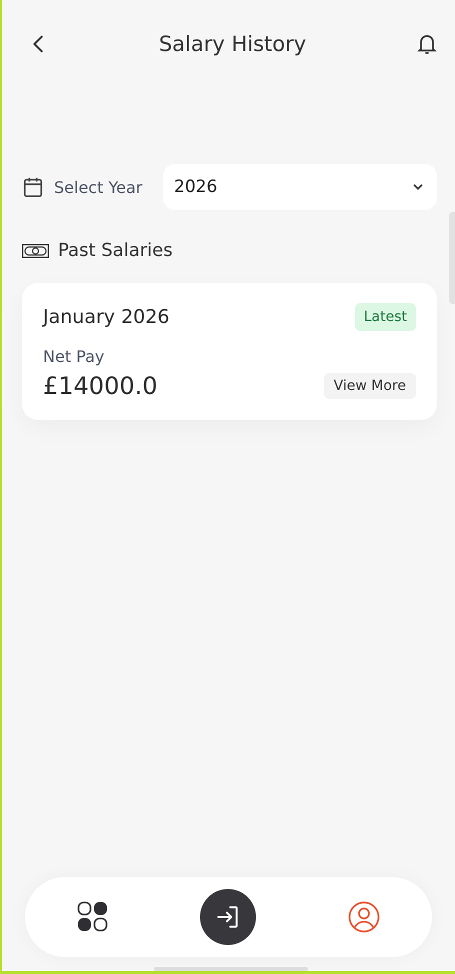 The height and width of the screenshot is (974, 455). What do you see at coordinates (426, 44) in the screenshot?
I see `bell-icon` at bounding box center [426, 44].